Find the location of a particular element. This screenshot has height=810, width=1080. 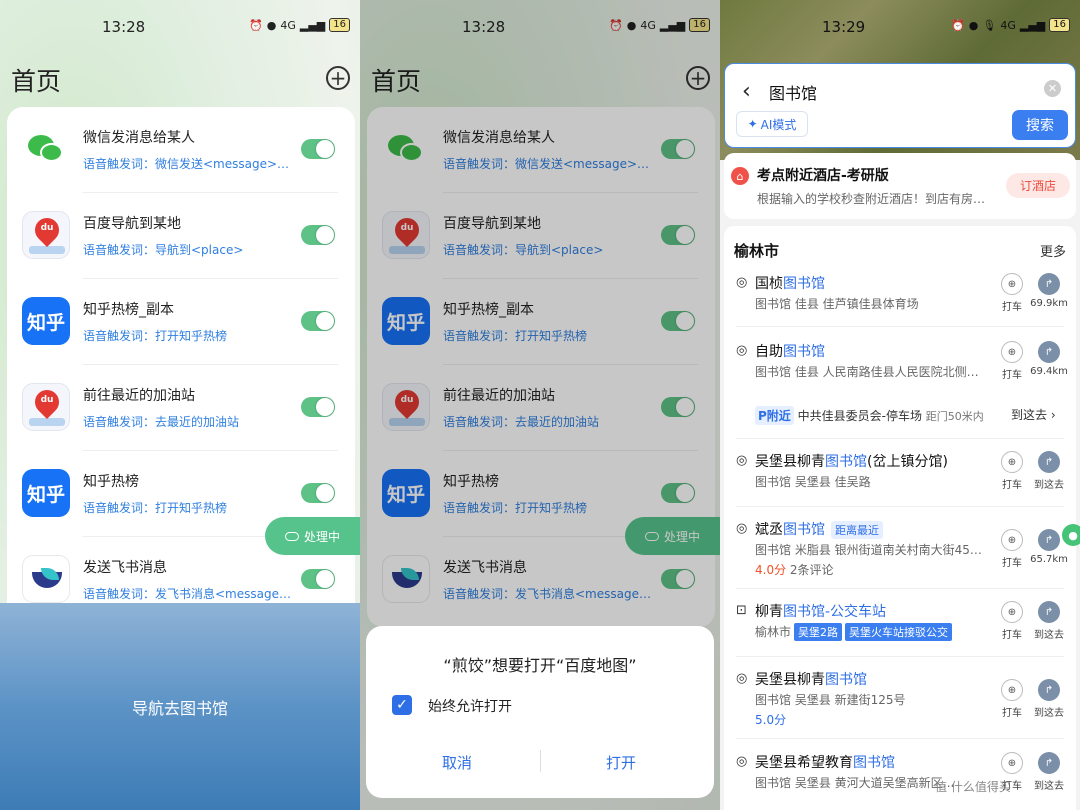

result-name: 吴堡县柳青图书馆(岔上镇分馆) is located at coordinates (851, 462).